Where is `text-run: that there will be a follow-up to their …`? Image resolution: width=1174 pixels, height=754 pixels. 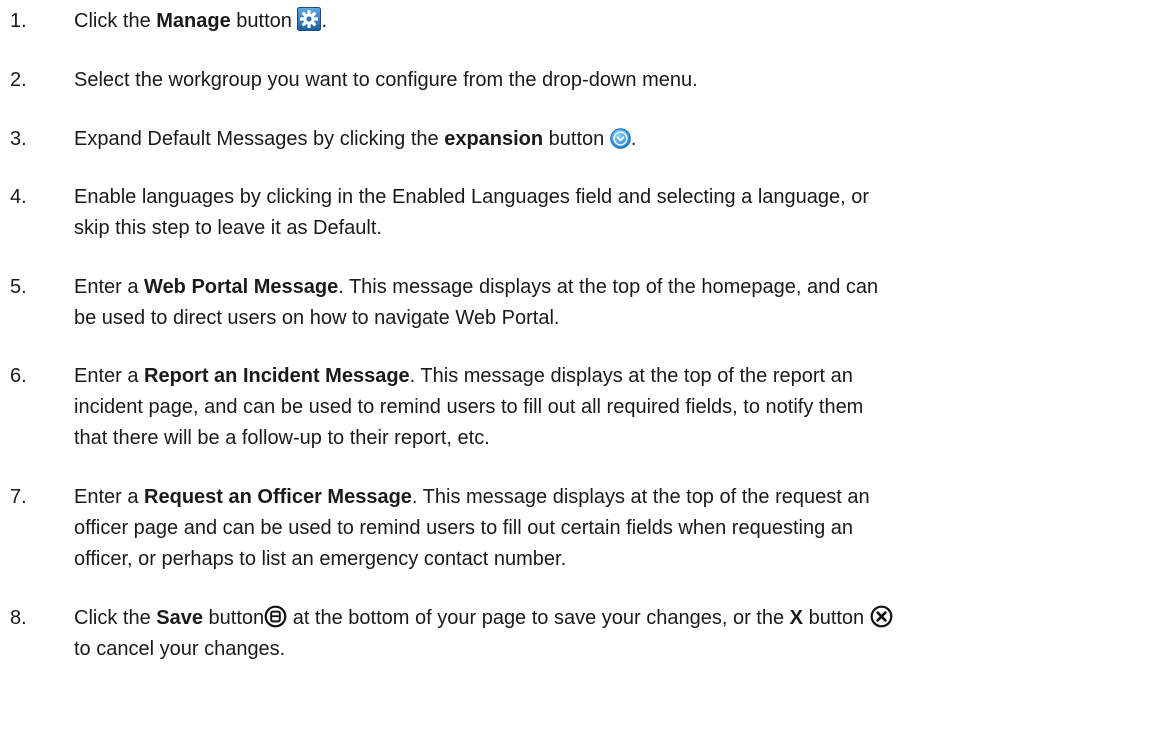 text-run: that there will be a follow-up to their … is located at coordinates (282, 438).